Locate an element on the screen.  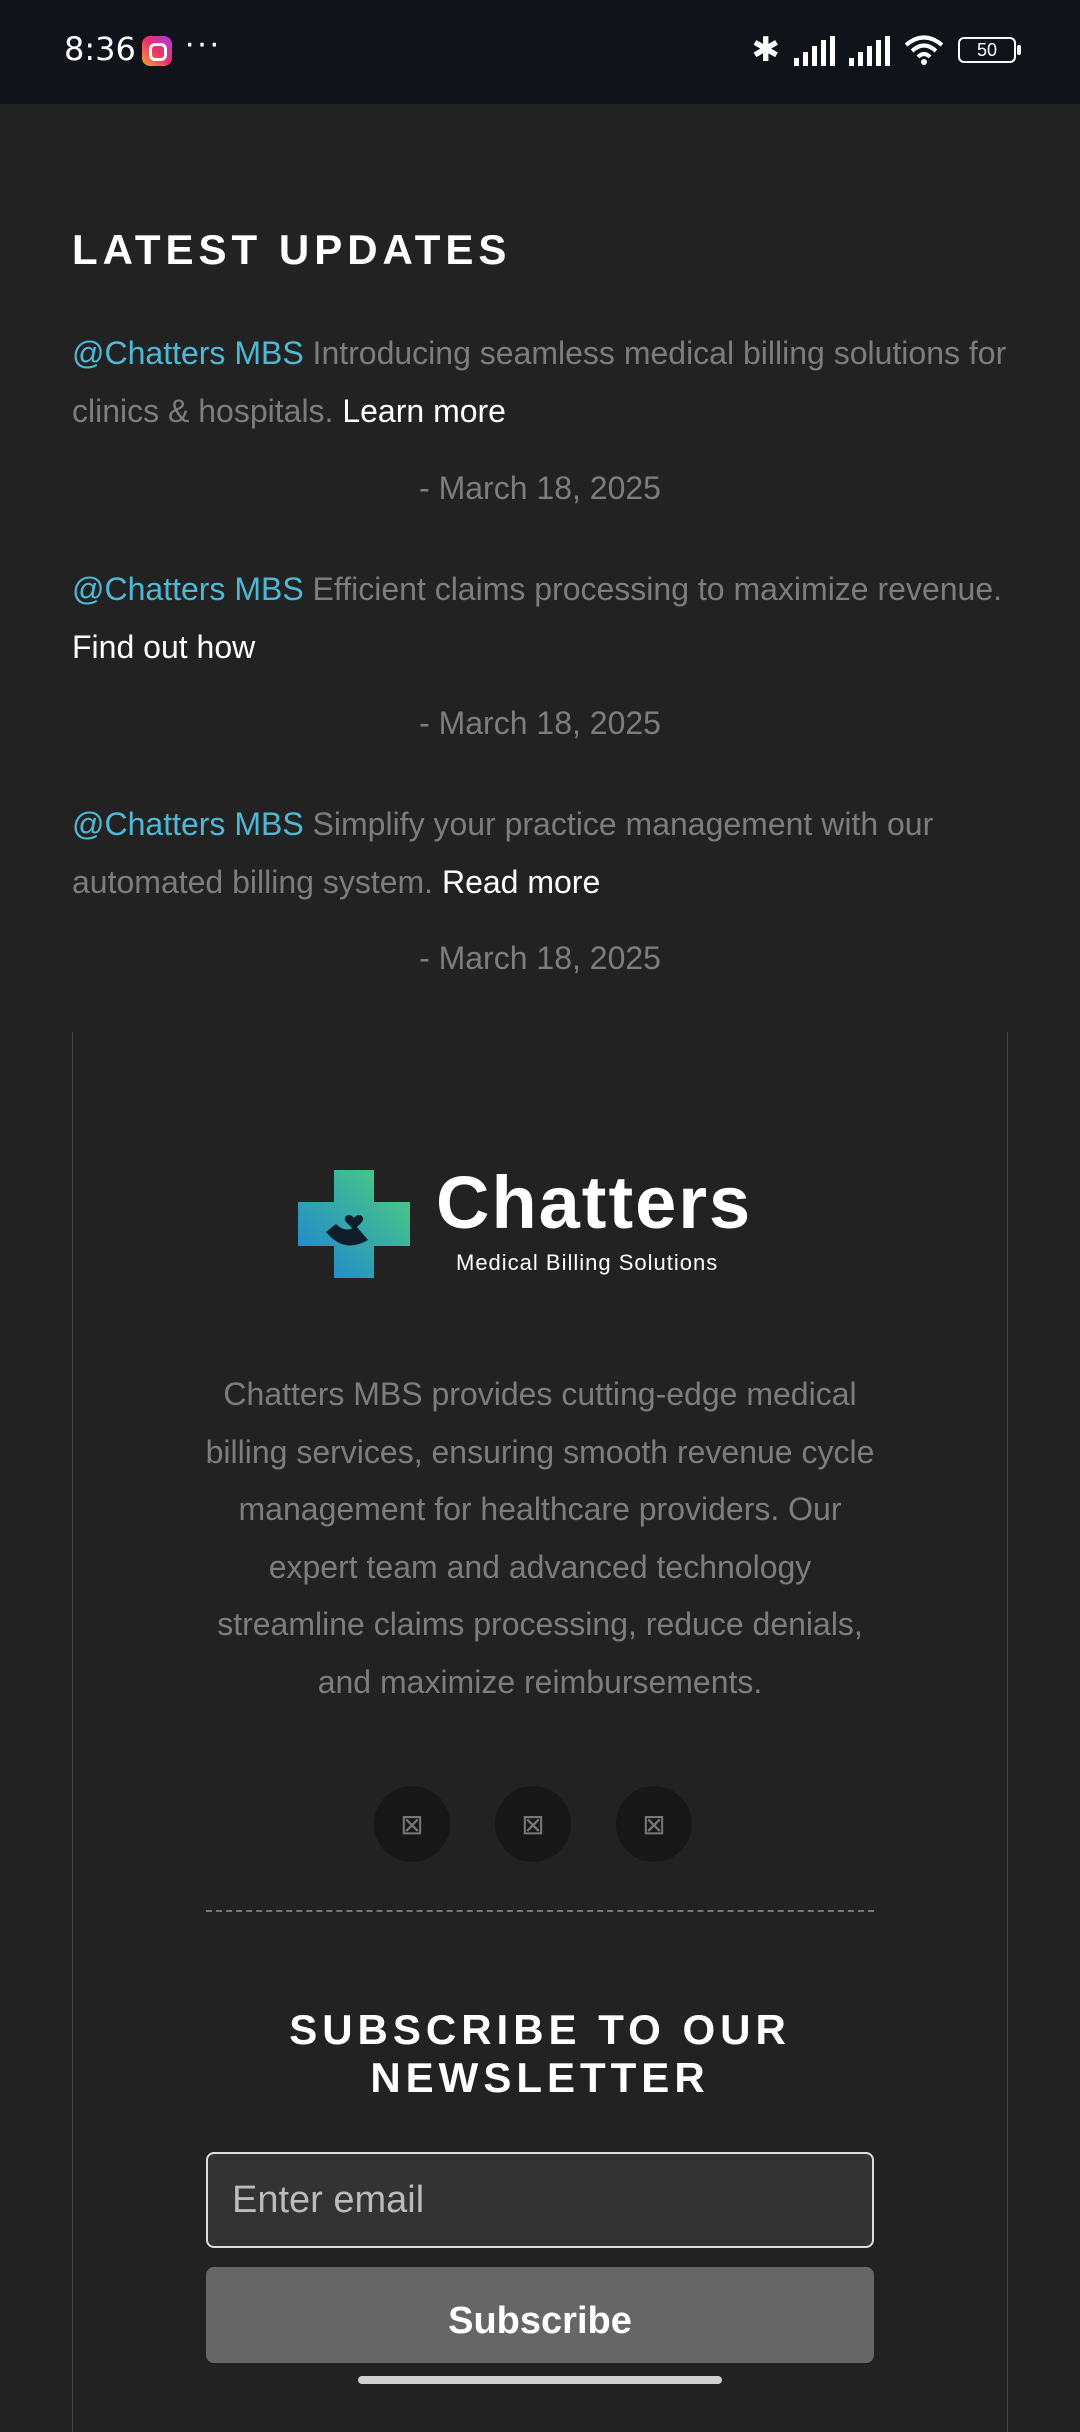
status-icons: ✱ 50 is located at coordinates (886, 50).